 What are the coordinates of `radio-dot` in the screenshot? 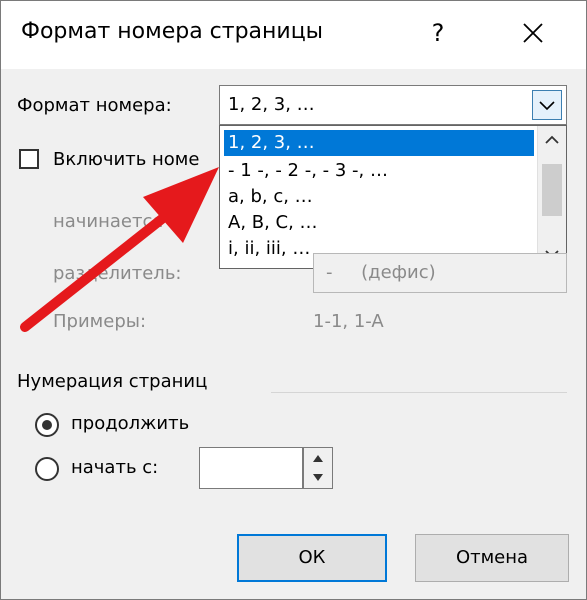 It's located at (47, 425).